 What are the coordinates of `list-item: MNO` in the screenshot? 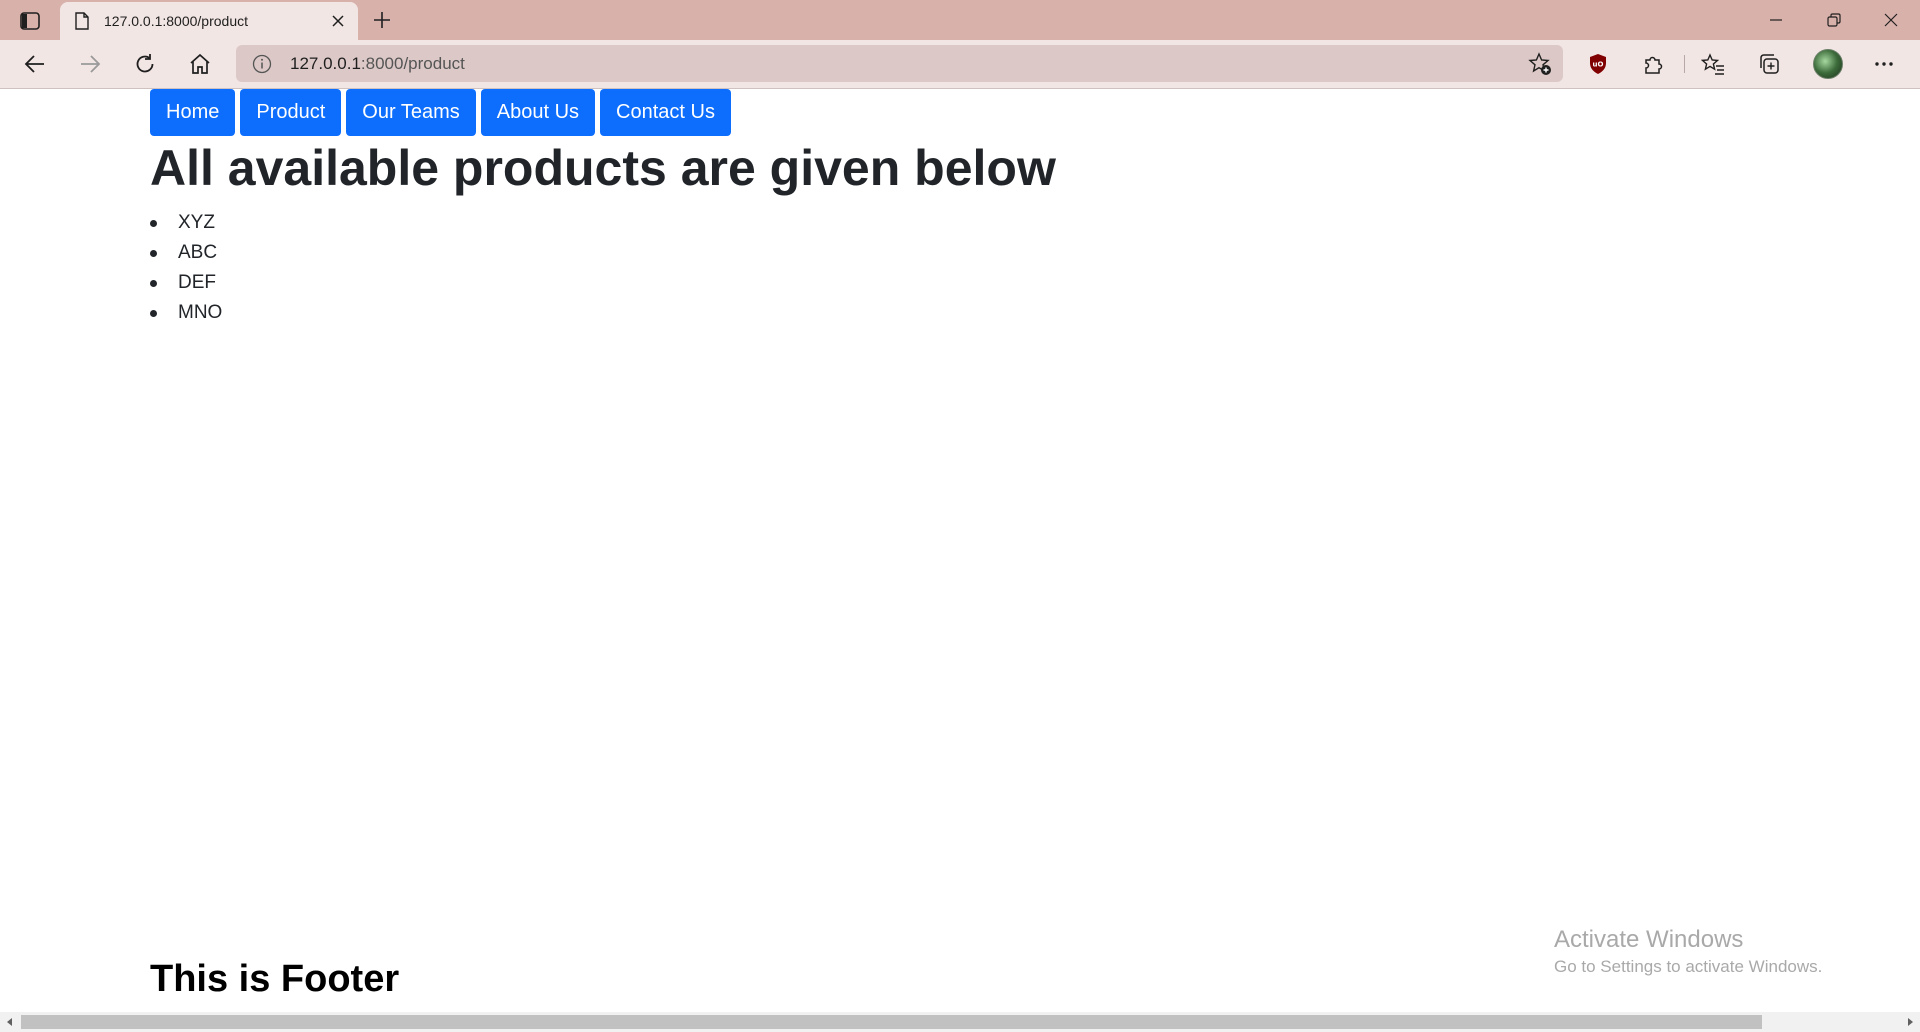 It's located at (186, 313).